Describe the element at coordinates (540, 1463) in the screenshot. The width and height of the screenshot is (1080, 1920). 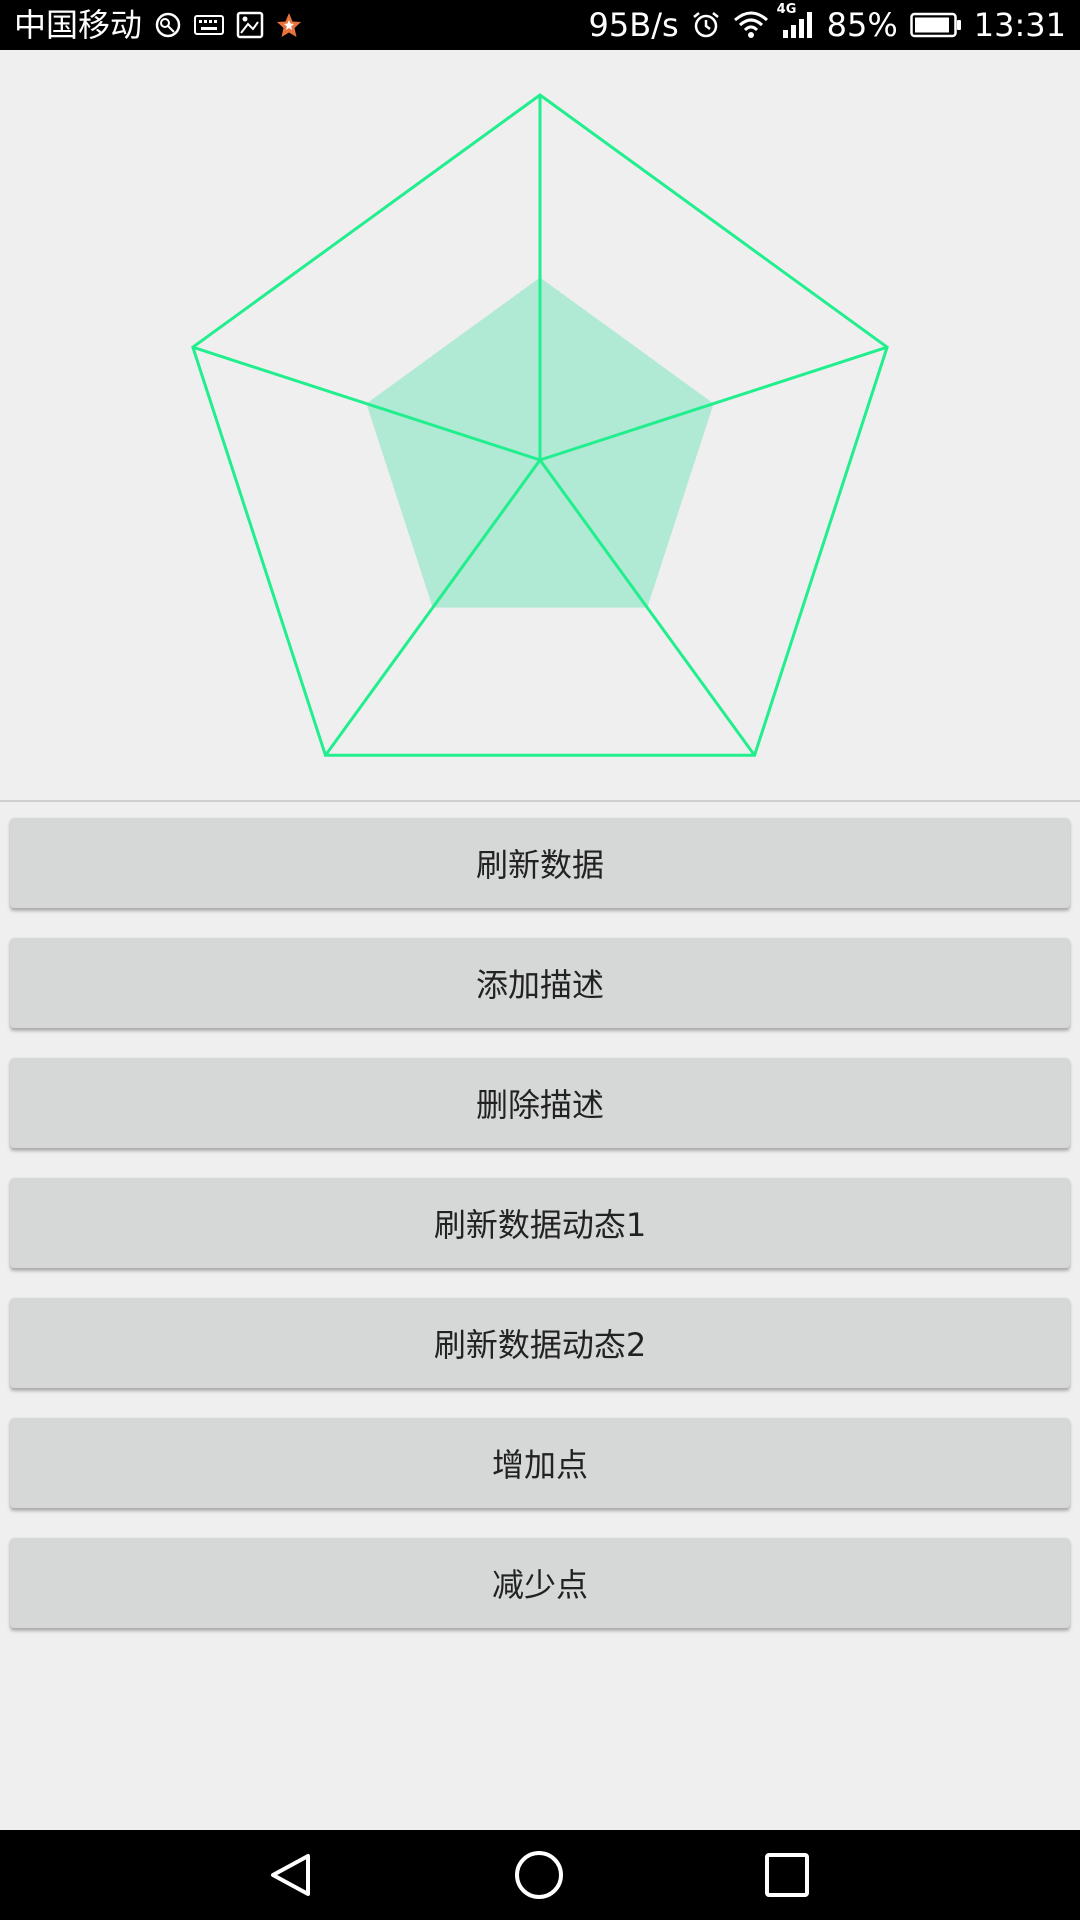
I see `add-point-button: 增加点` at that location.